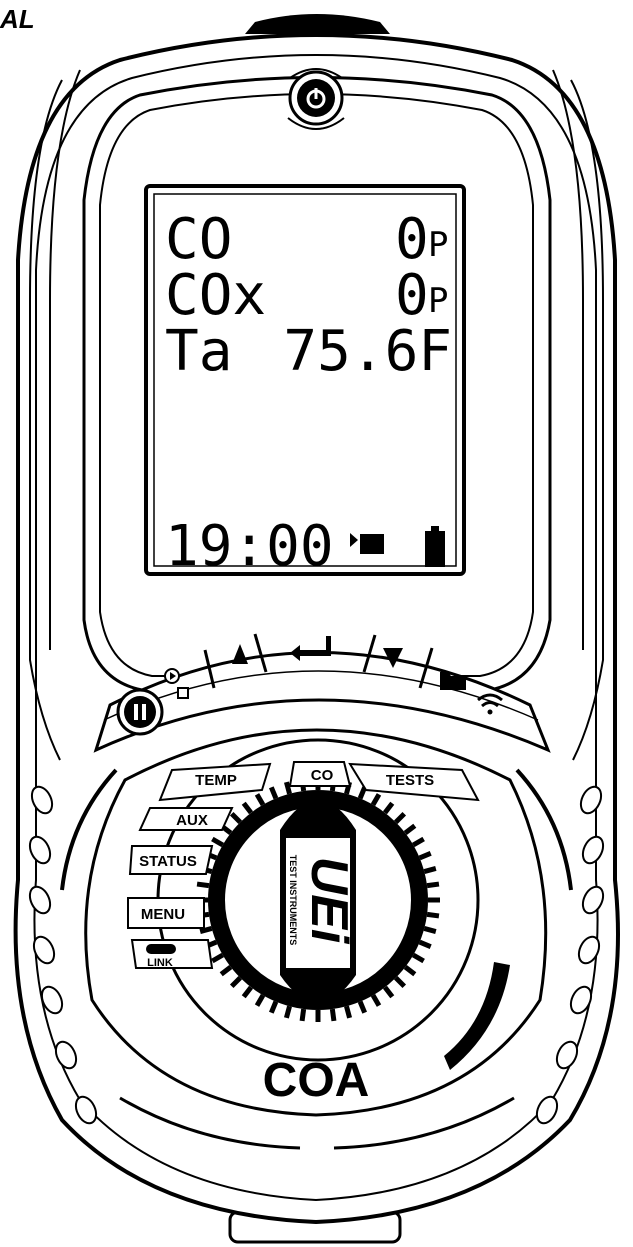 The width and height of the screenshot is (633, 1247). What do you see at coordinates (293, 900) in the screenshot?
I see `brand-tagline: TEST INSTRUMENTS` at bounding box center [293, 900].